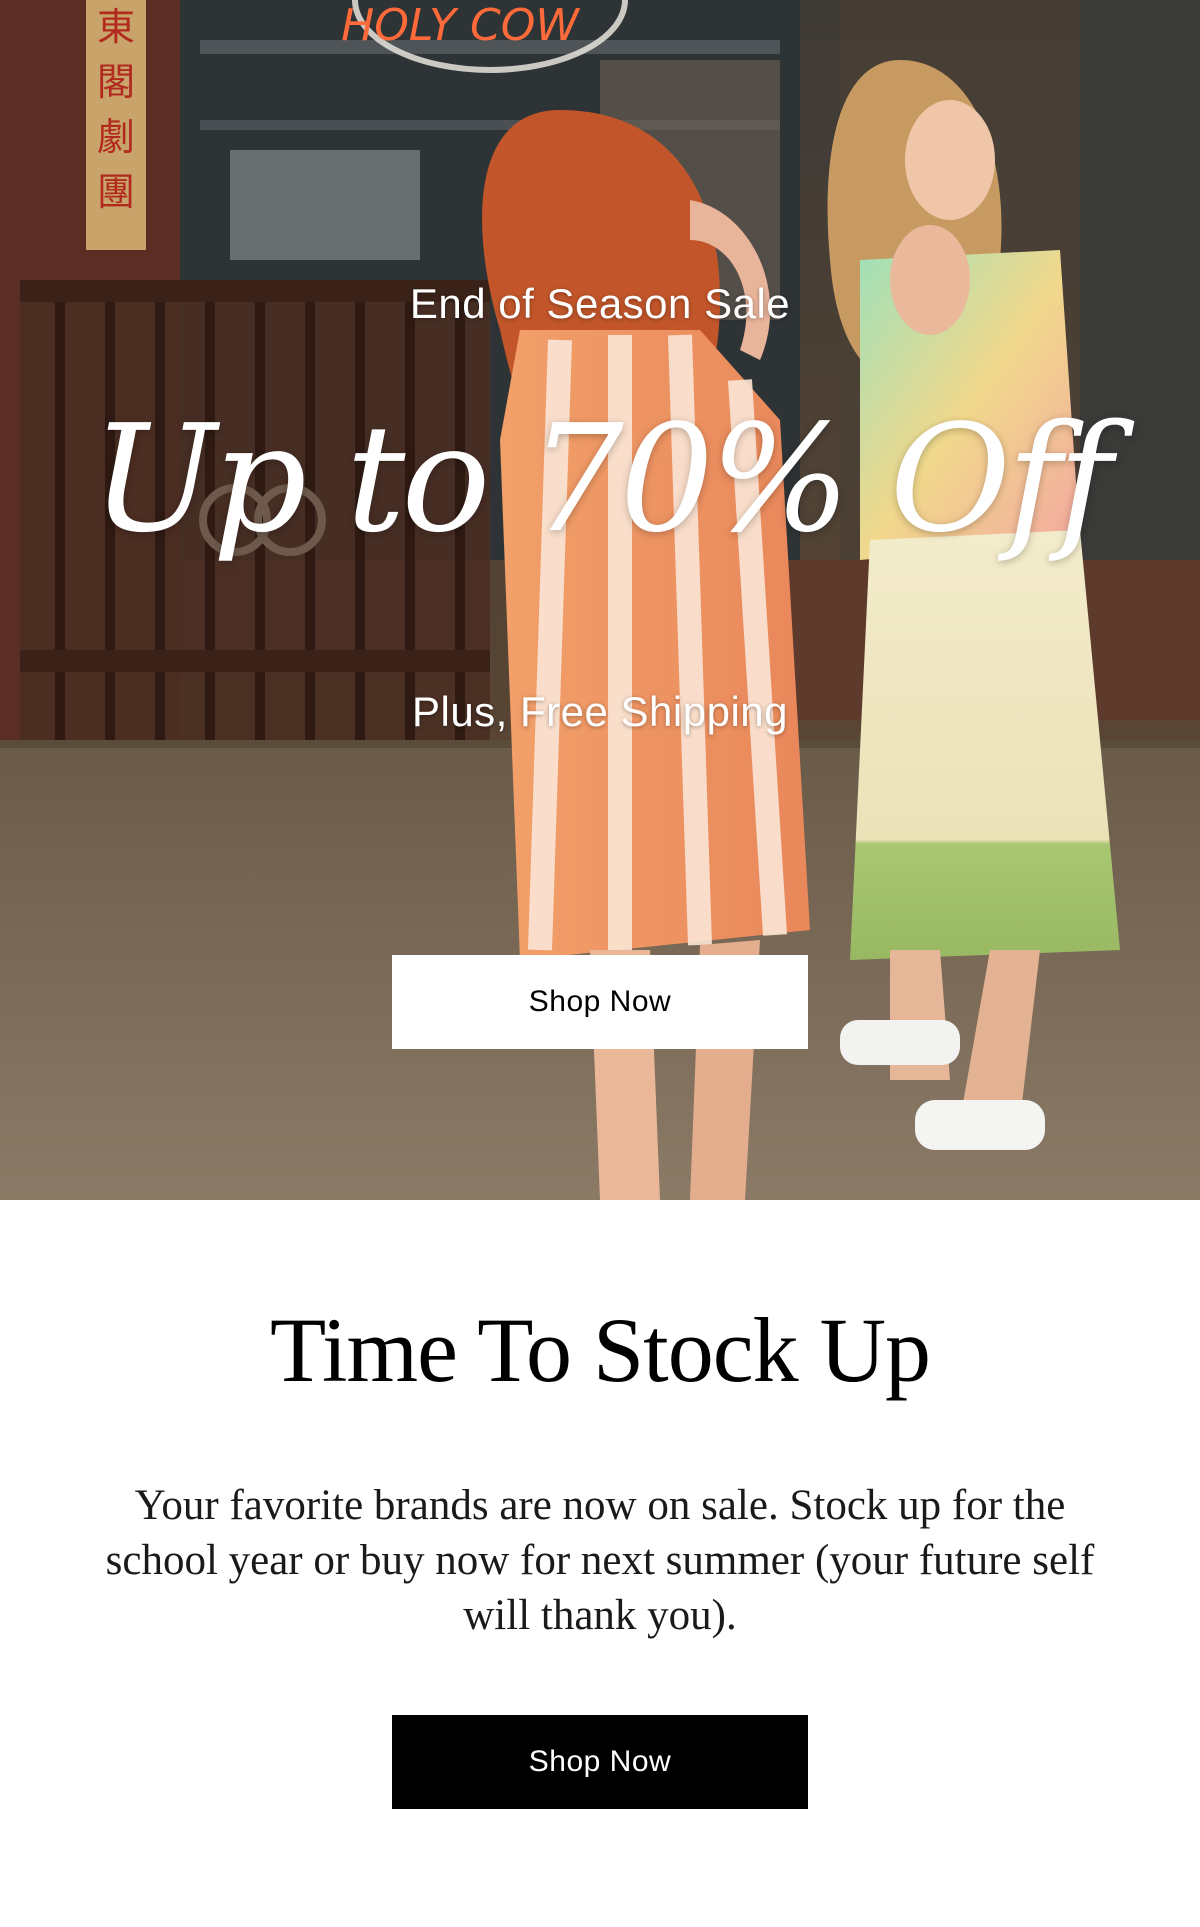 The height and width of the screenshot is (1927, 1200). What do you see at coordinates (600, 303) in the screenshot?
I see `hero-eyebrow: End of Season Sale` at bounding box center [600, 303].